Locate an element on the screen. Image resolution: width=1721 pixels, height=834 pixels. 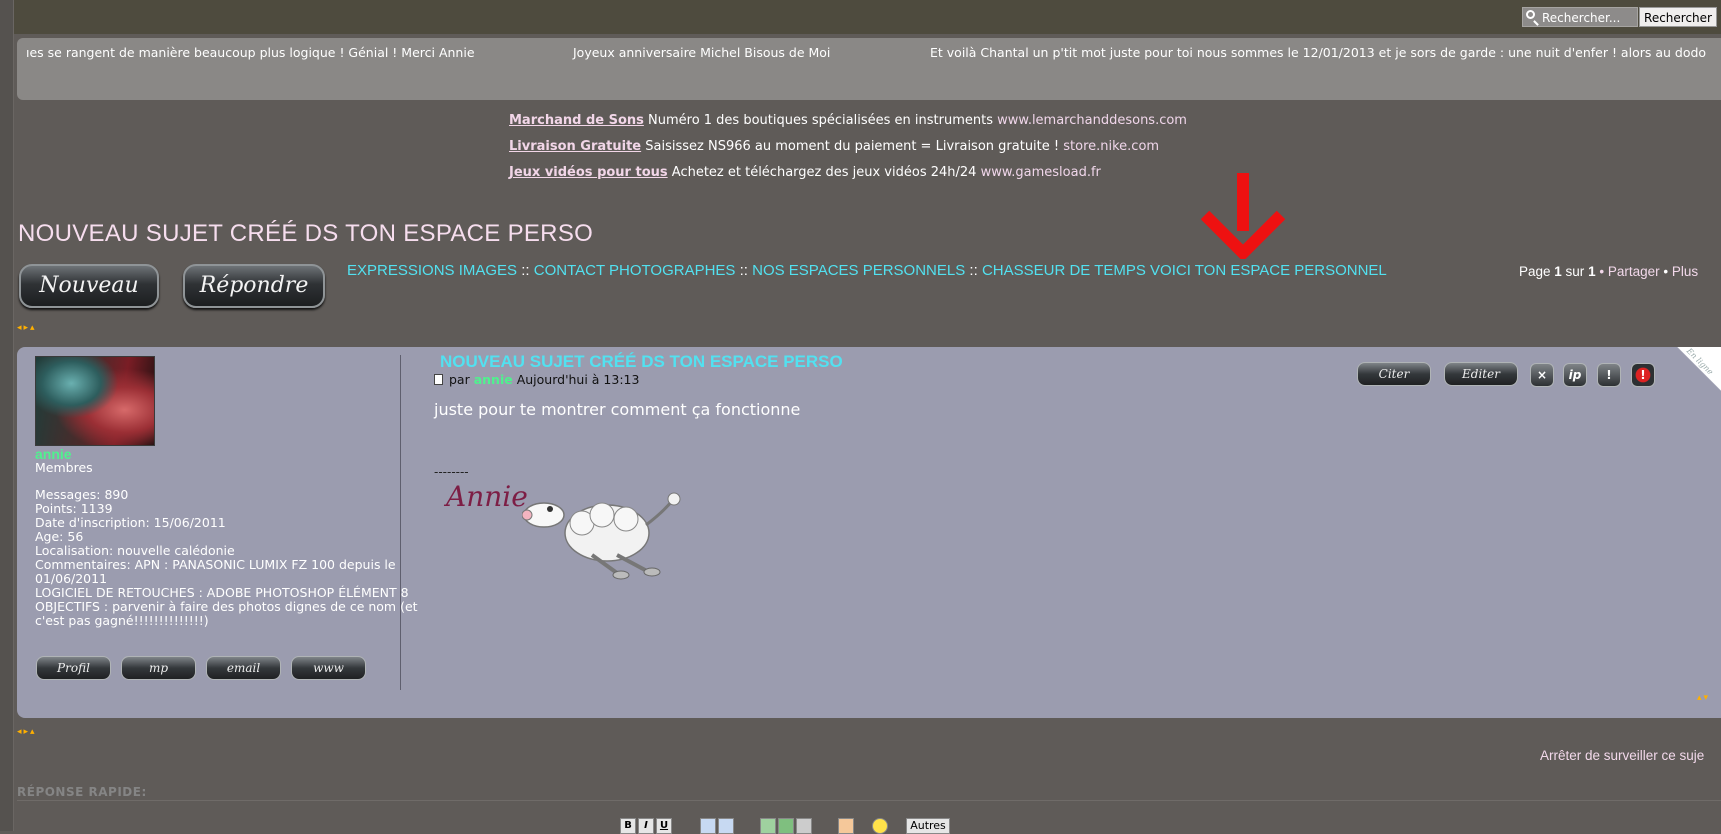
post-divider is located at coordinates (400, 522).